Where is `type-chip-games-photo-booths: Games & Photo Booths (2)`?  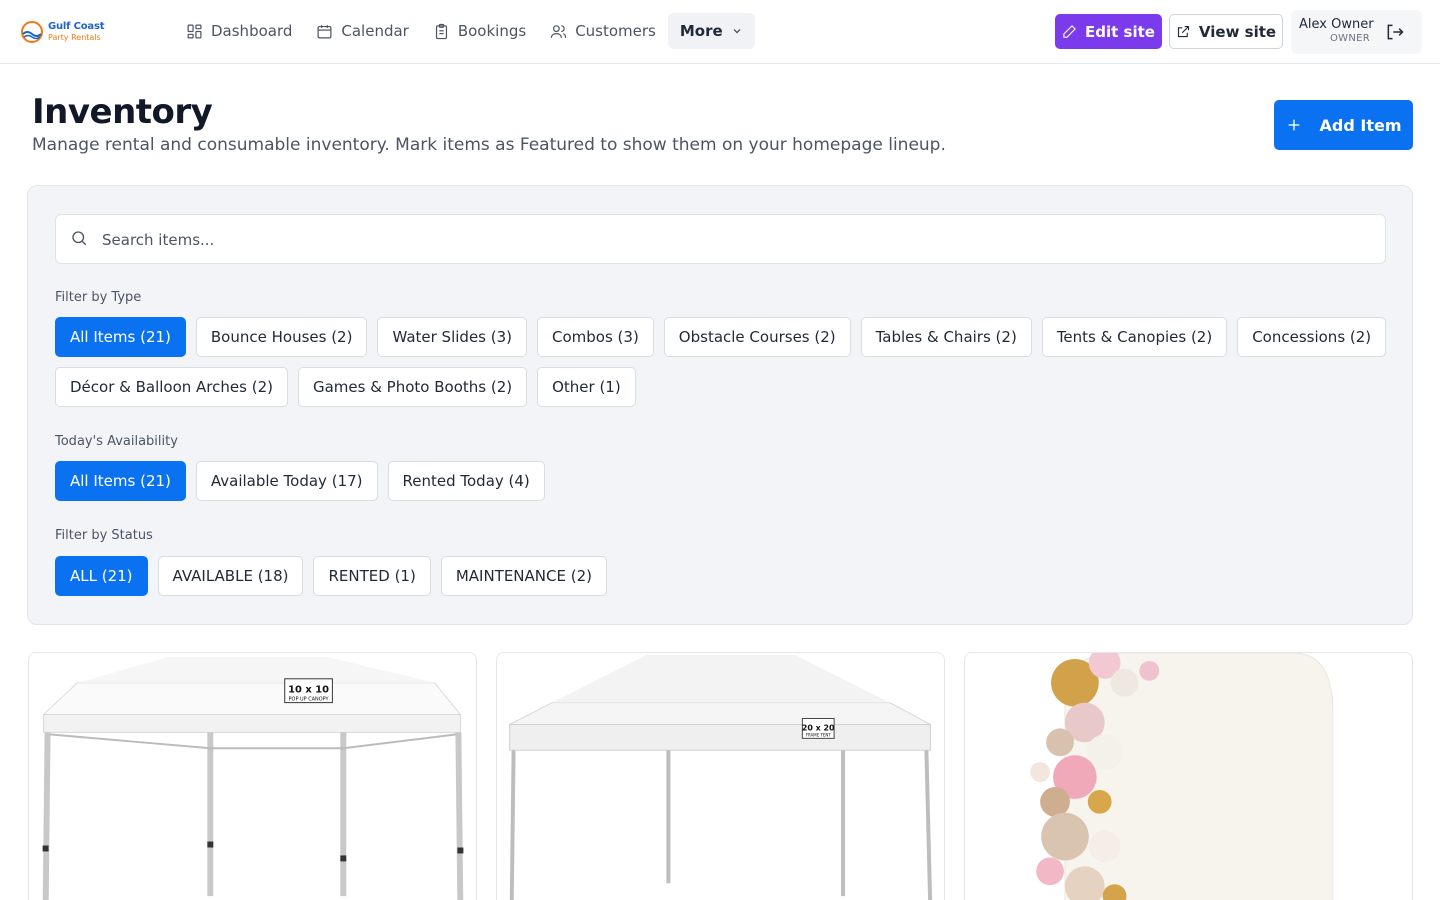
type-chip-games-photo-booths: Games & Photo Booths (2) is located at coordinates (412, 387).